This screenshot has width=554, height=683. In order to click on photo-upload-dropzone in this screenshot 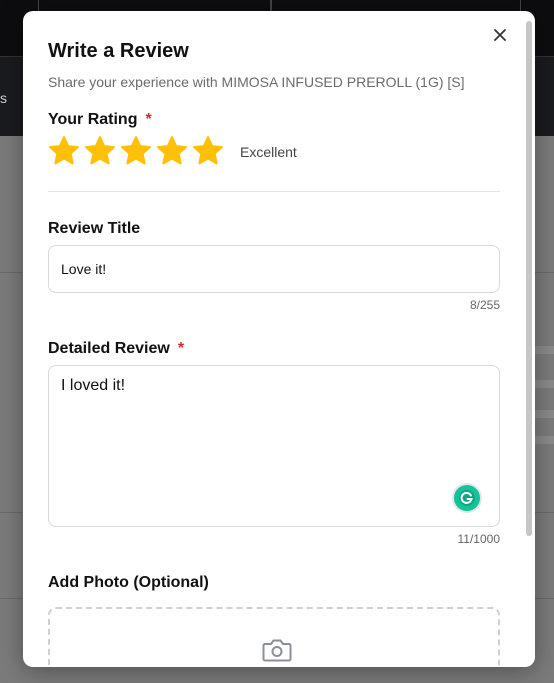, I will do `click(274, 637)`.